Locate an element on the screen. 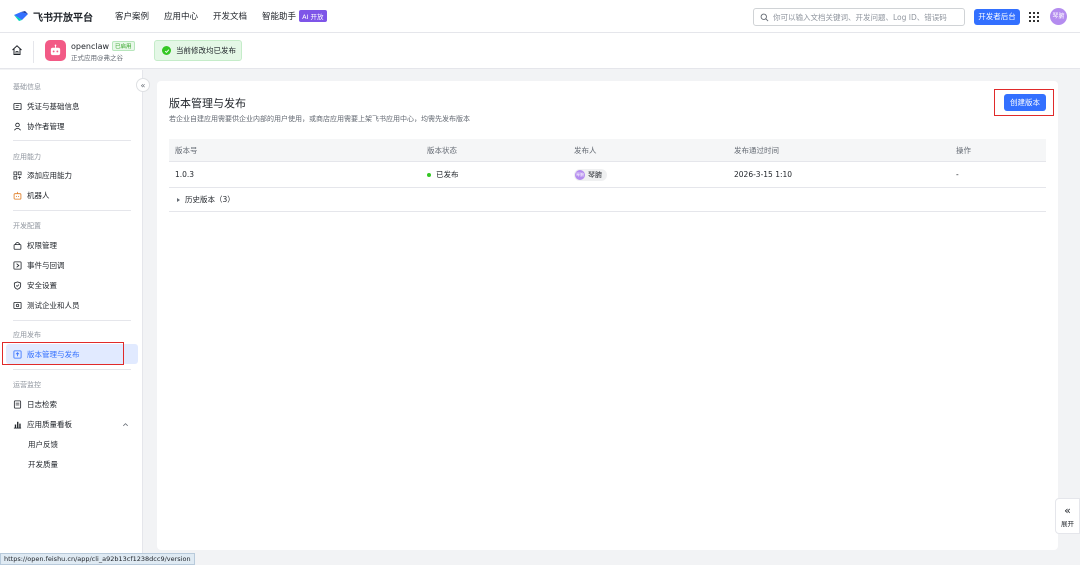 This screenshot has height=565, width=1080. sidebar-item-label: 事件与回调 is located at coordinates (46, 265).